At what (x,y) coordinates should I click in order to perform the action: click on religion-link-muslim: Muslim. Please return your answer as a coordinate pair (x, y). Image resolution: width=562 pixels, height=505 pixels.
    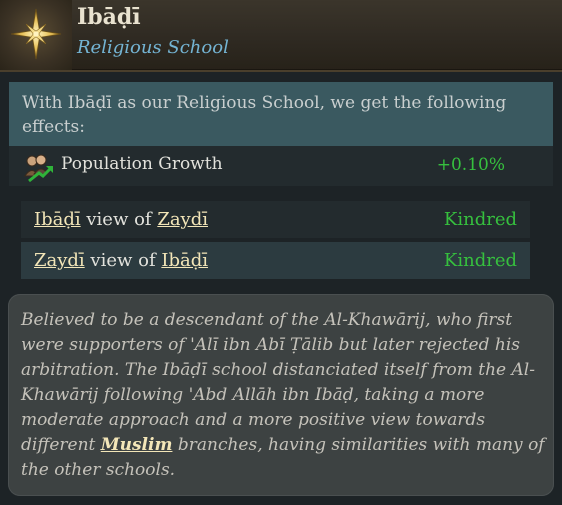
    Looking at the image, I should click on (137, 445).